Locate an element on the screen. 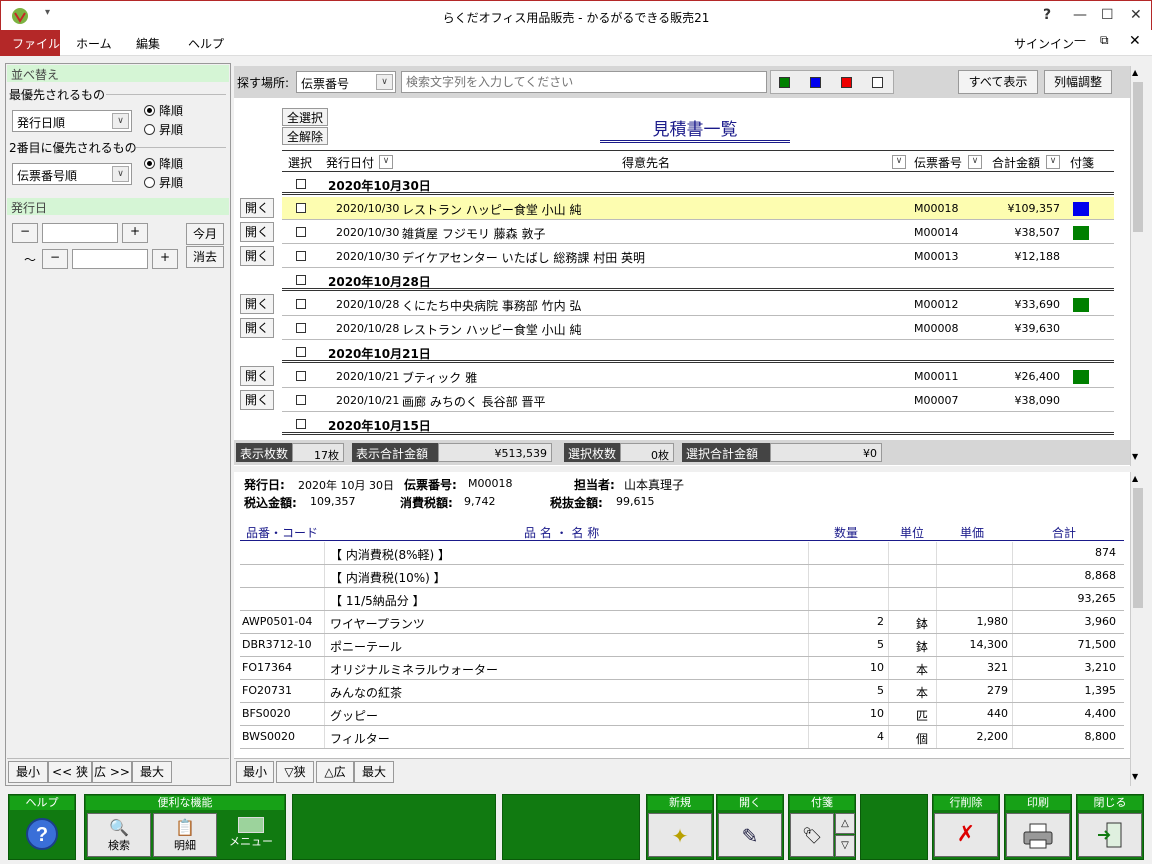 The width and height of the screenshot is (1152, 864). column-adjust-button: 列幅調整 is located at coordinates (1078, 82).